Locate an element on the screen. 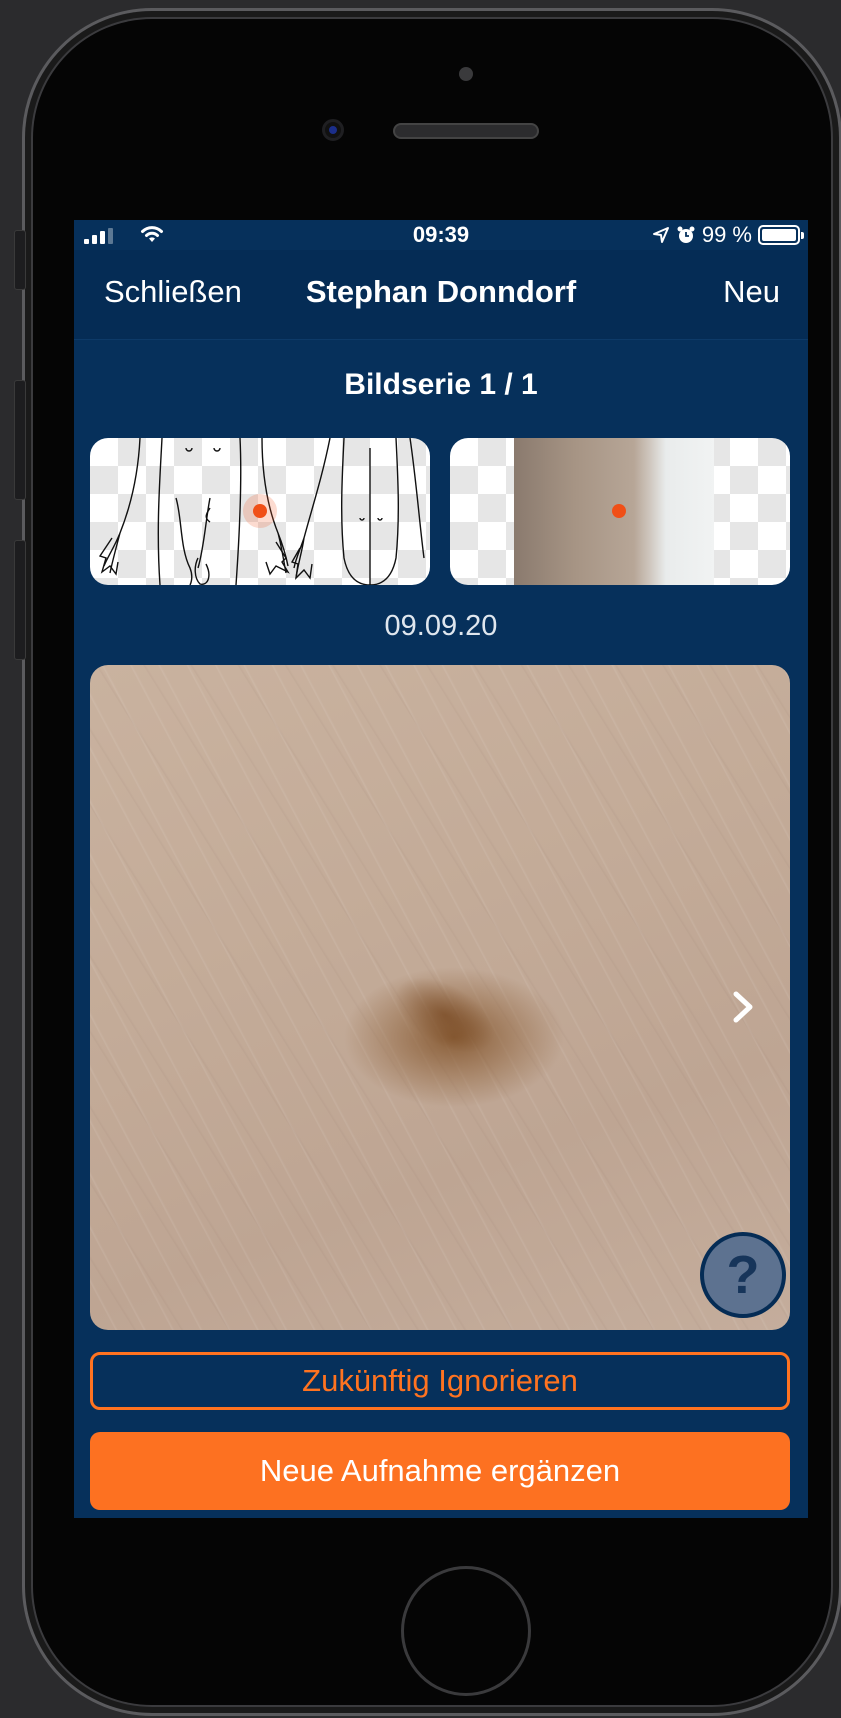  battery-icon is located at coordinates (781, 235).